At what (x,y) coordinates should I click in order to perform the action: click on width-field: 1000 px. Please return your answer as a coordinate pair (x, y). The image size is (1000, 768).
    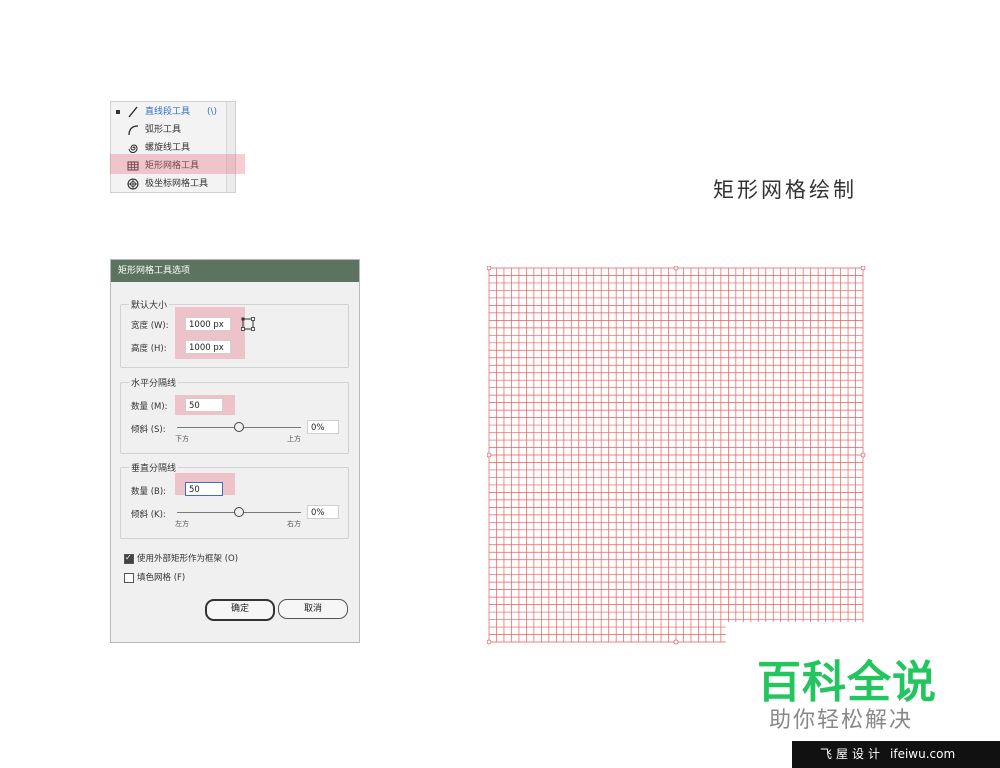
    Looking at the image, I should click on (208, 324).